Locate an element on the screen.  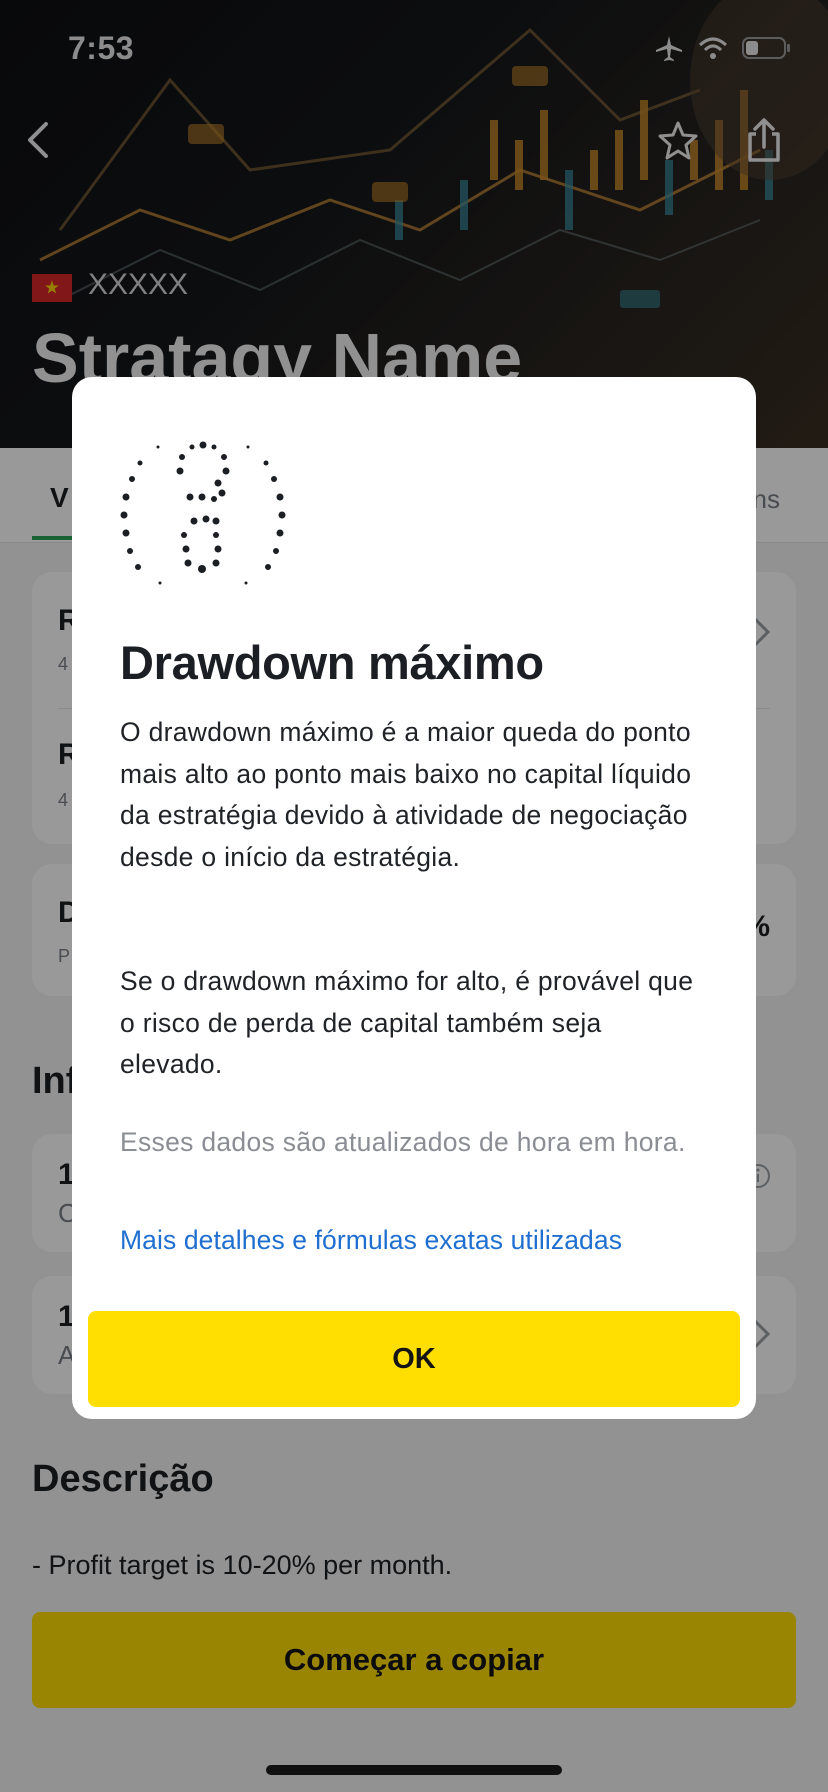
ok-button: OK is located at coordinates (414, 1359).